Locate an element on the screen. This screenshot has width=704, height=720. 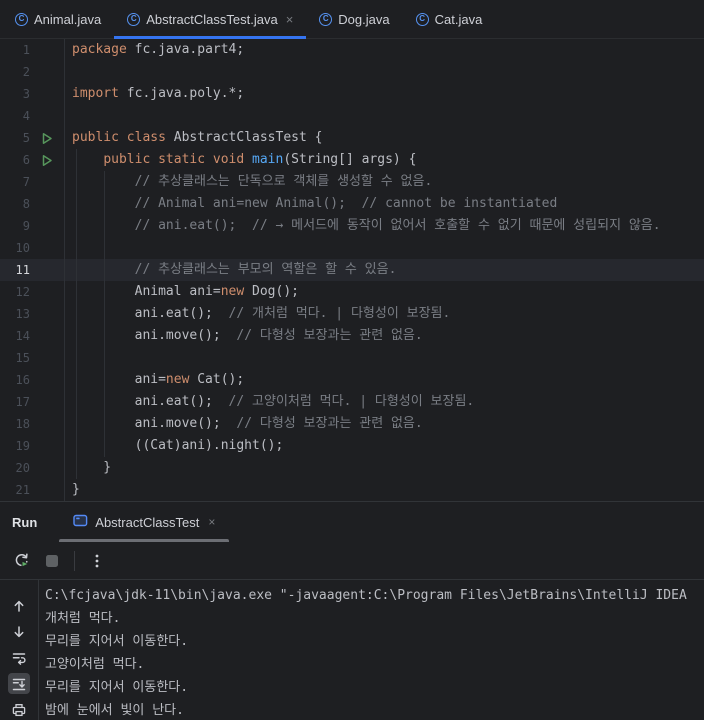
code-line: 20 } is located at coordinates (352, 468).